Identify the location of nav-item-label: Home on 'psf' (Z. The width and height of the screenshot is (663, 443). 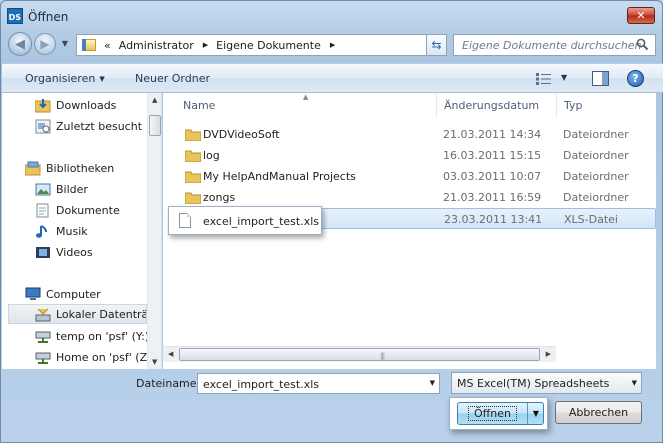
(102, 357).